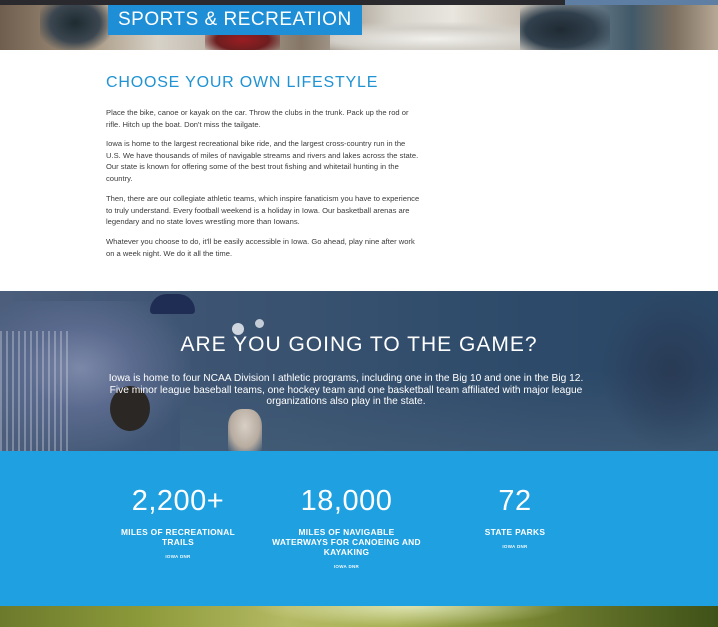 Image resolution: width=718 pixels, height=627 pixels. I want to click on kayaker-right-image, so click(565, 27).